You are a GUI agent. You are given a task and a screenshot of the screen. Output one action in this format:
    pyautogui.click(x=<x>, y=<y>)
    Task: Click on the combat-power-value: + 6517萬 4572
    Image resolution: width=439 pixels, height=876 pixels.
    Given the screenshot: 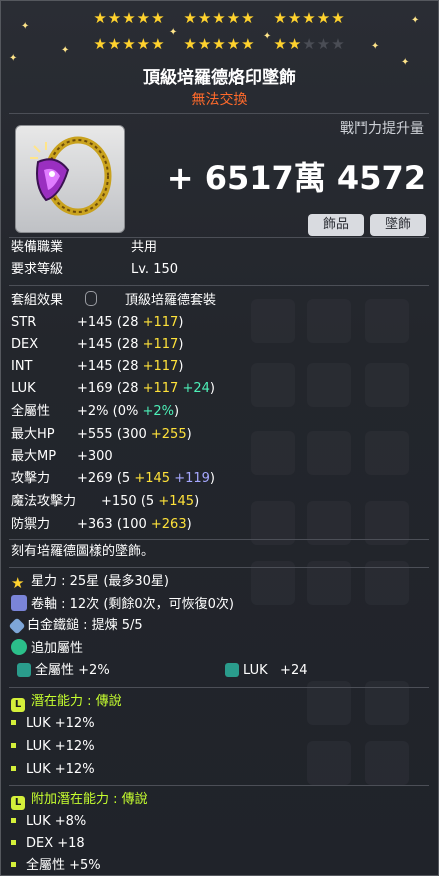 What is the action you would take?
    pyautogui.click(x=296, y=178)
    